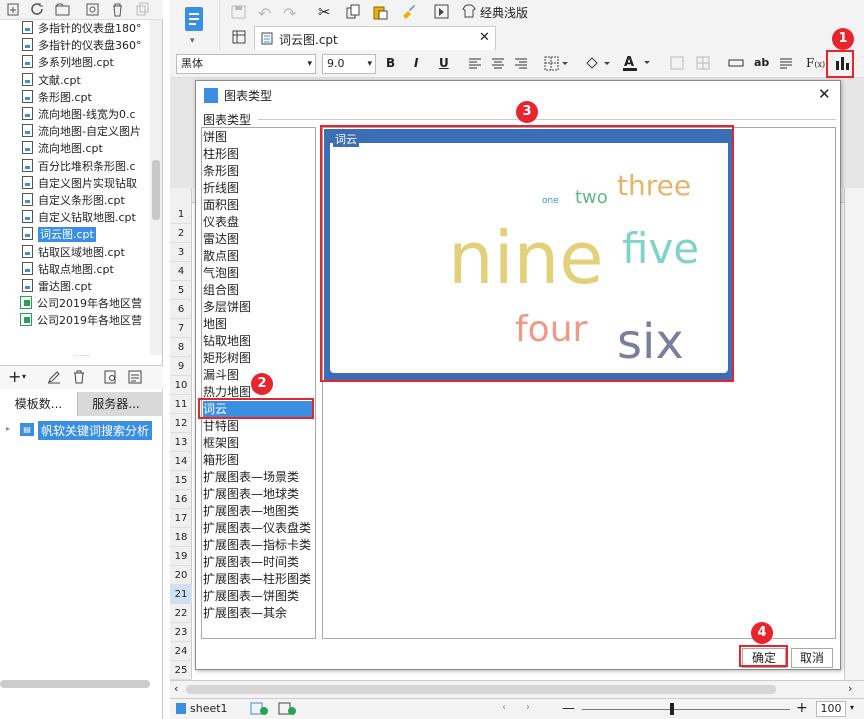 The width and height of the screenshot is (864, 719). Describe the element at coordinates (854, 434) in the screenshot. I see `vertical-scrollbar` at that location.